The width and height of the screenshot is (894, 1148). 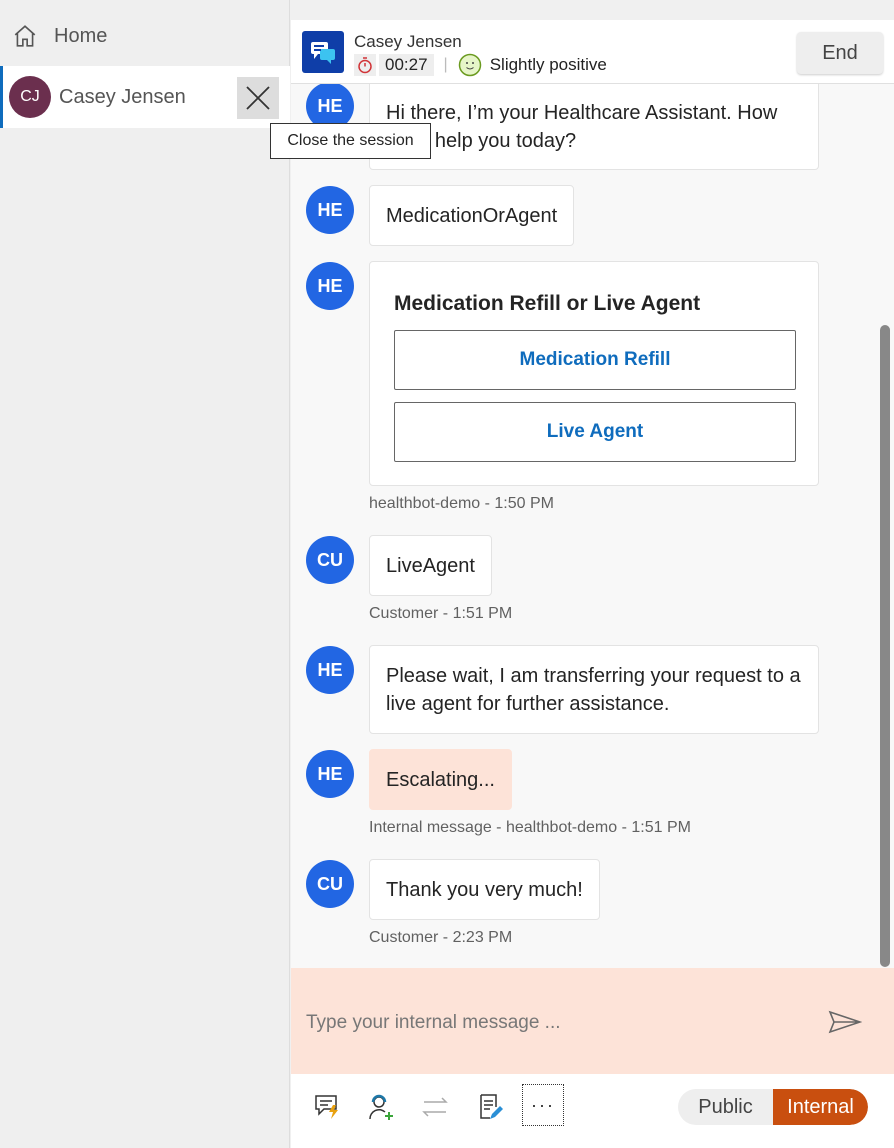 What do you see at coordinates (725, 1107) in the screenshot?
I see `public-option: Public` at bounding box center [725, 1107].